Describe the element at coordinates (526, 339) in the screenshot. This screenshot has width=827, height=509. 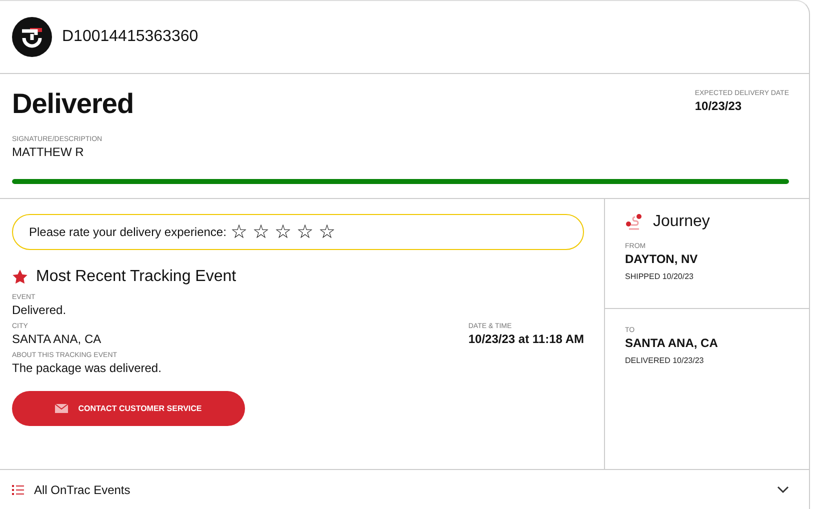
I see `field-value: 10/23/23 at 11:18 AM` at that location.